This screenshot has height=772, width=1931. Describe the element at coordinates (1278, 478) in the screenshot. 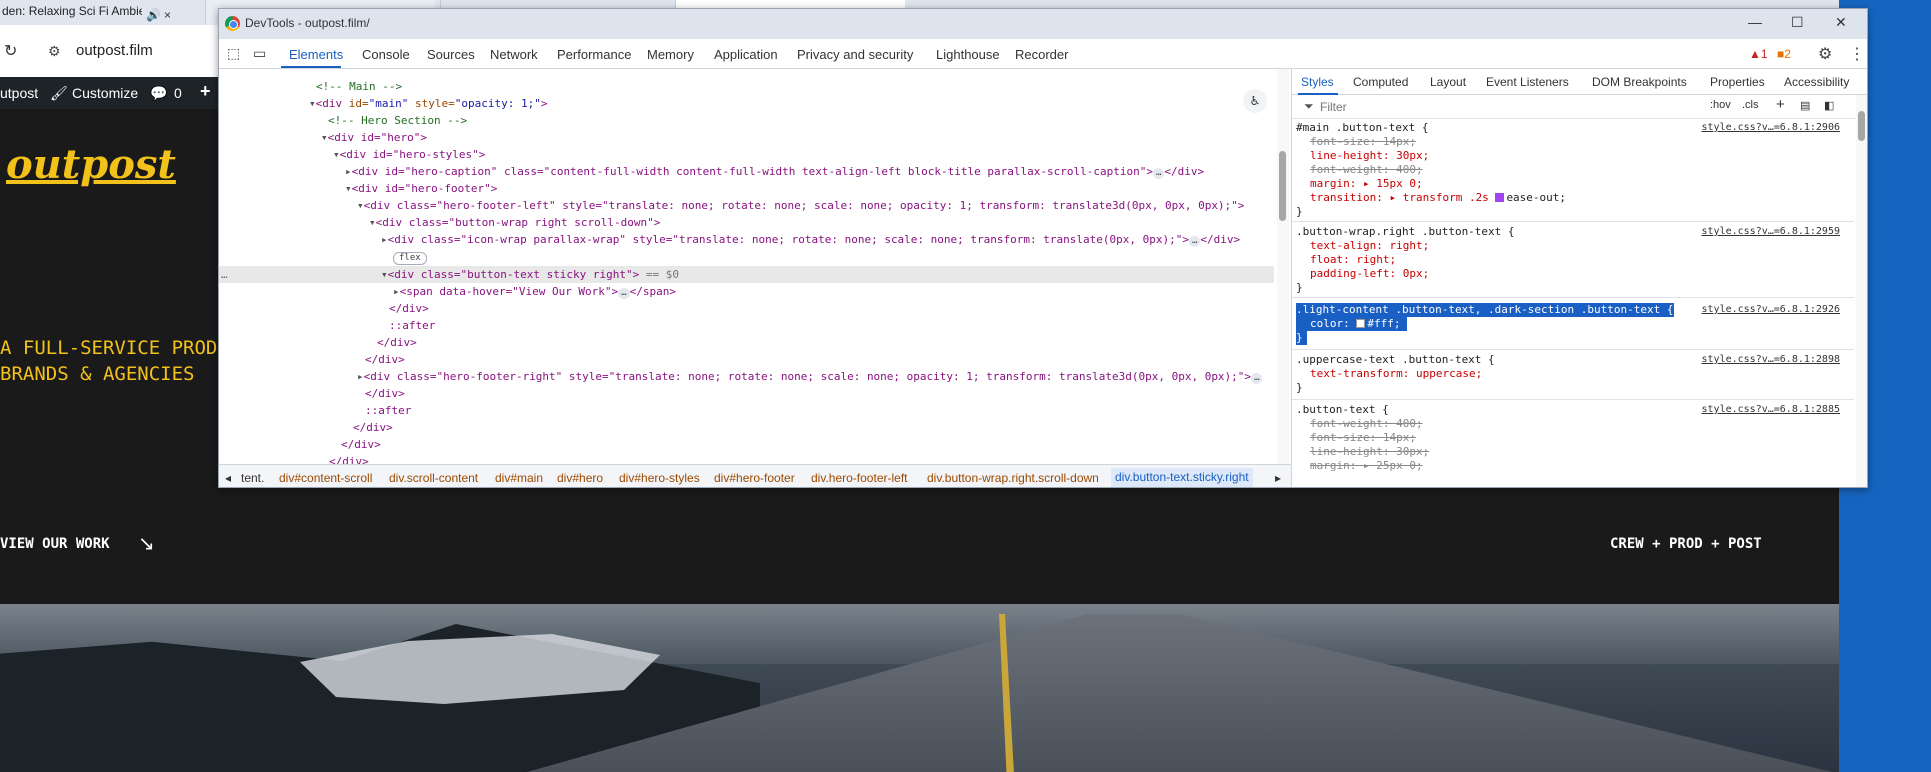

I see `breadcrumb-scroll-right-icon: ▸` at that location.